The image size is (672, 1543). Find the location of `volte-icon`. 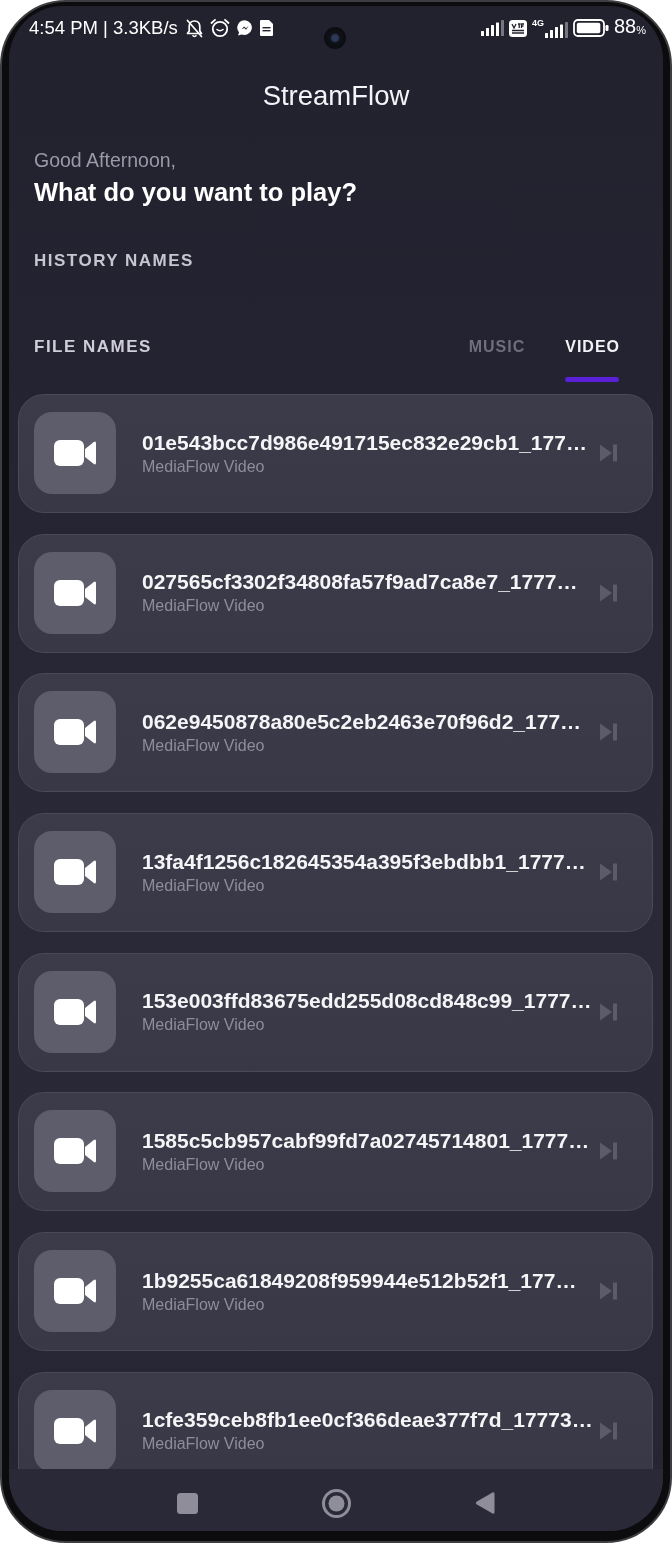

volte-icon is located at coordinates (517, 28).